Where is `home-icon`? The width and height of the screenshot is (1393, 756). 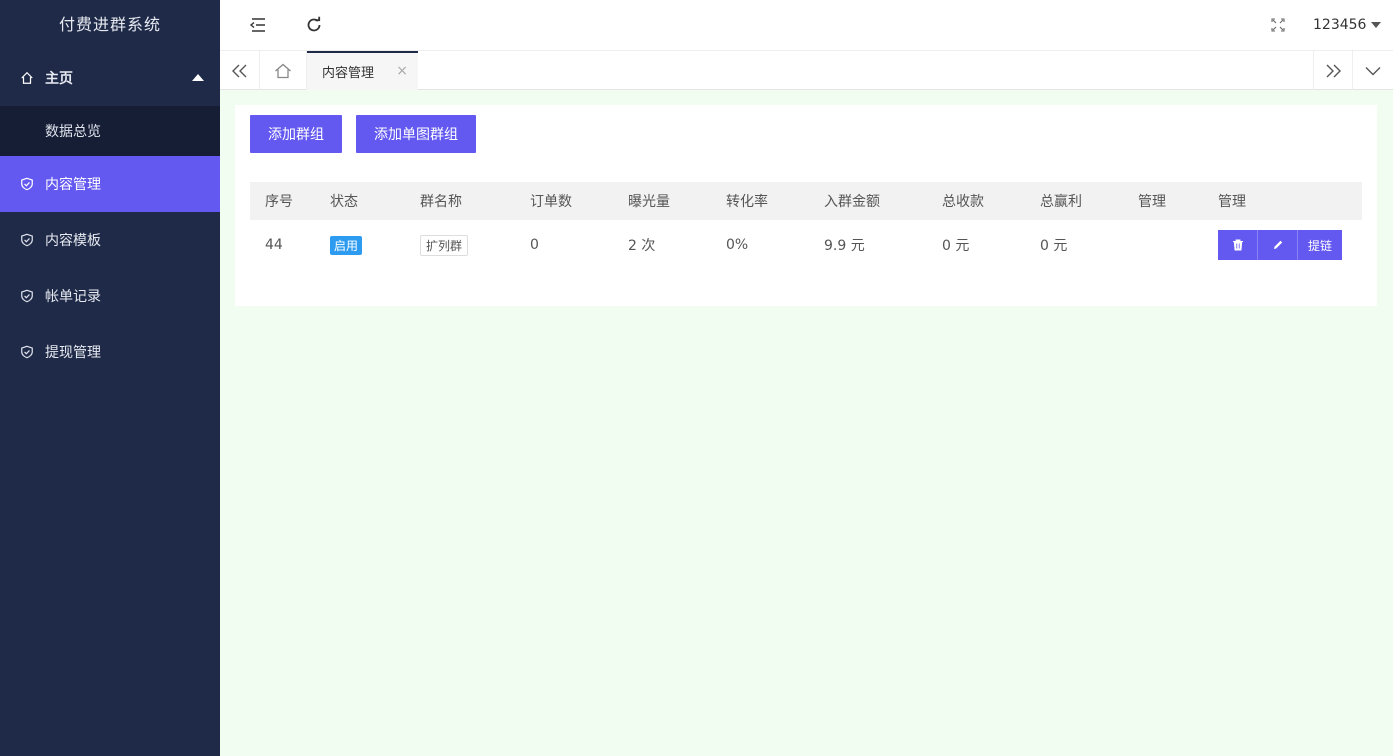 home-icon is located at coordinates (27, 78).